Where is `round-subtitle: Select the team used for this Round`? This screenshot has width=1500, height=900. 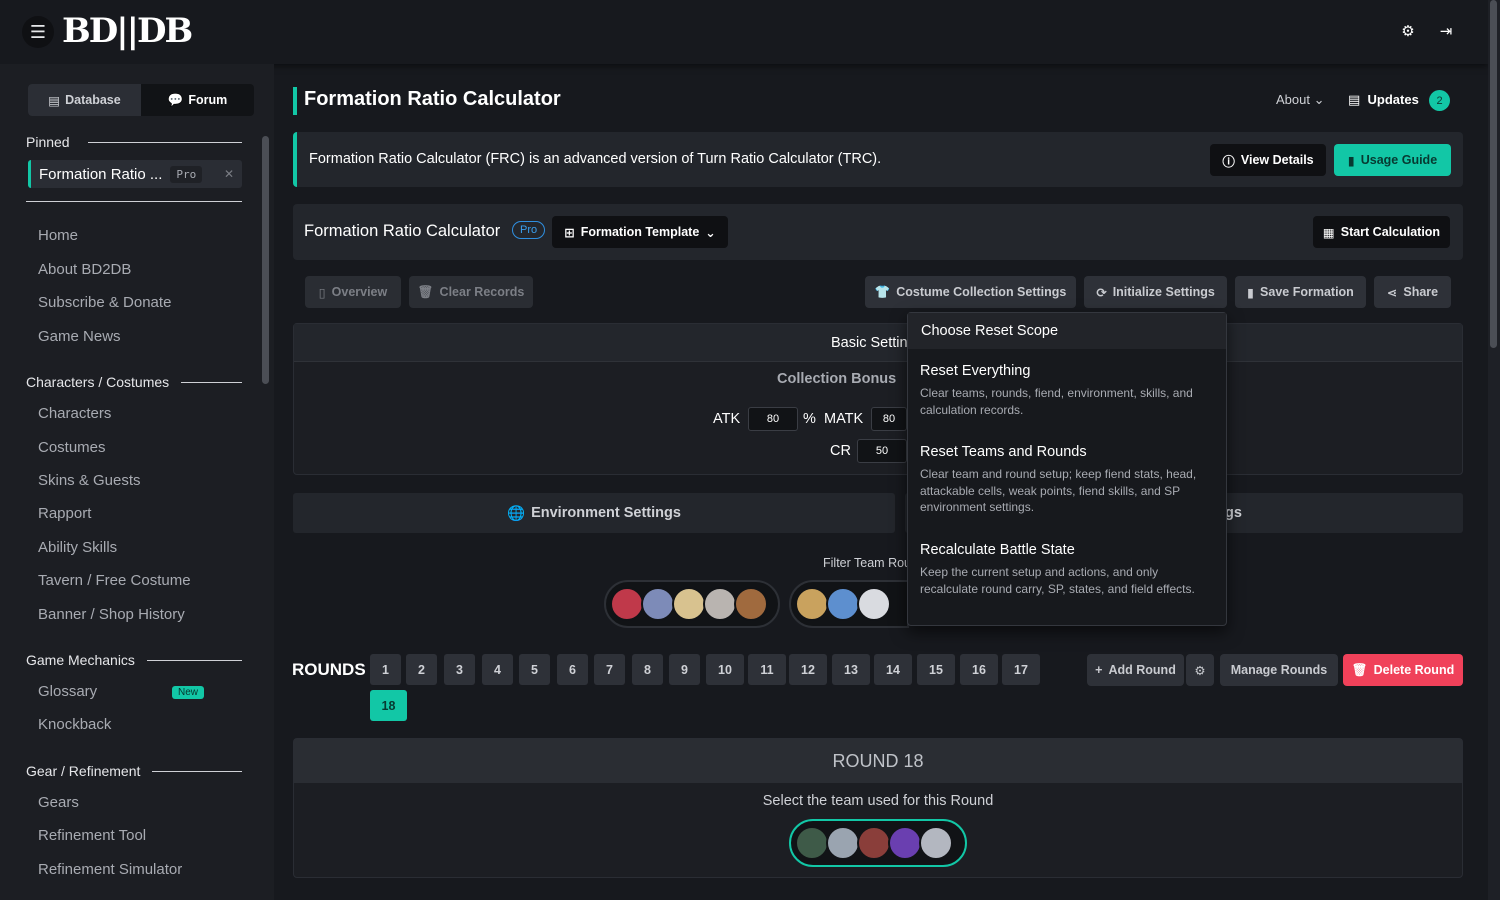
round-subtitle: Select the team used for this Round is located at coordinates (878, 801).